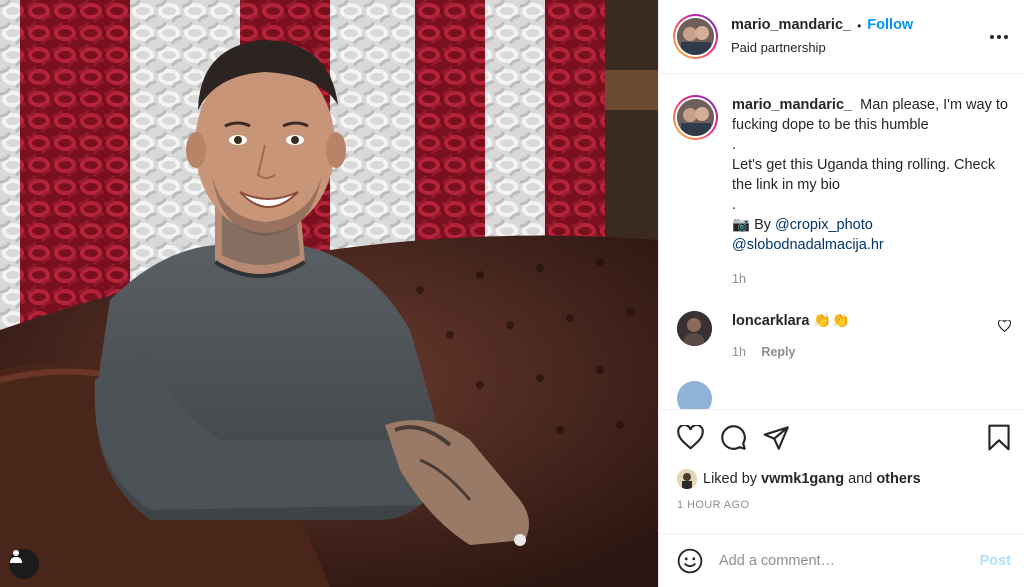 This screenshot has width=1024, height=587. I want to click on more-options-icon, so click(999, 37).